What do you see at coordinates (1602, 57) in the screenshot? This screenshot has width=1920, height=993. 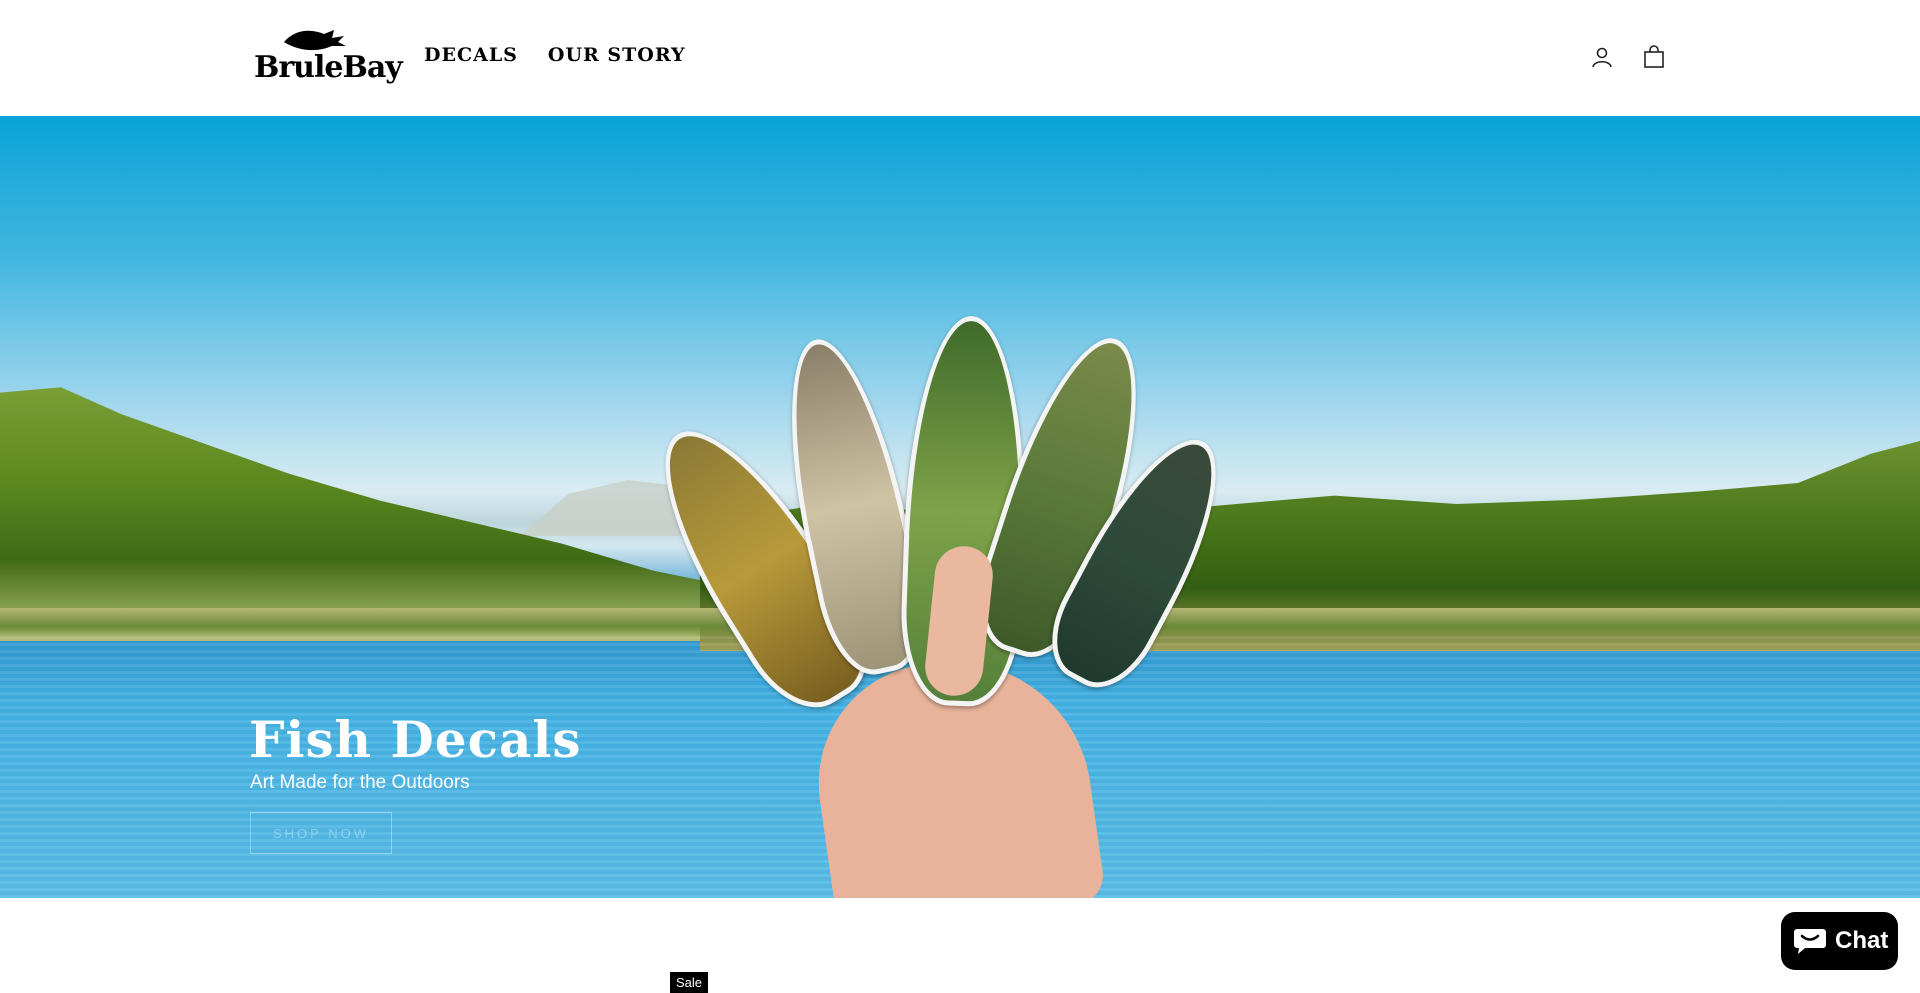 I see `account-icon` at bounding box center [1602, 57].